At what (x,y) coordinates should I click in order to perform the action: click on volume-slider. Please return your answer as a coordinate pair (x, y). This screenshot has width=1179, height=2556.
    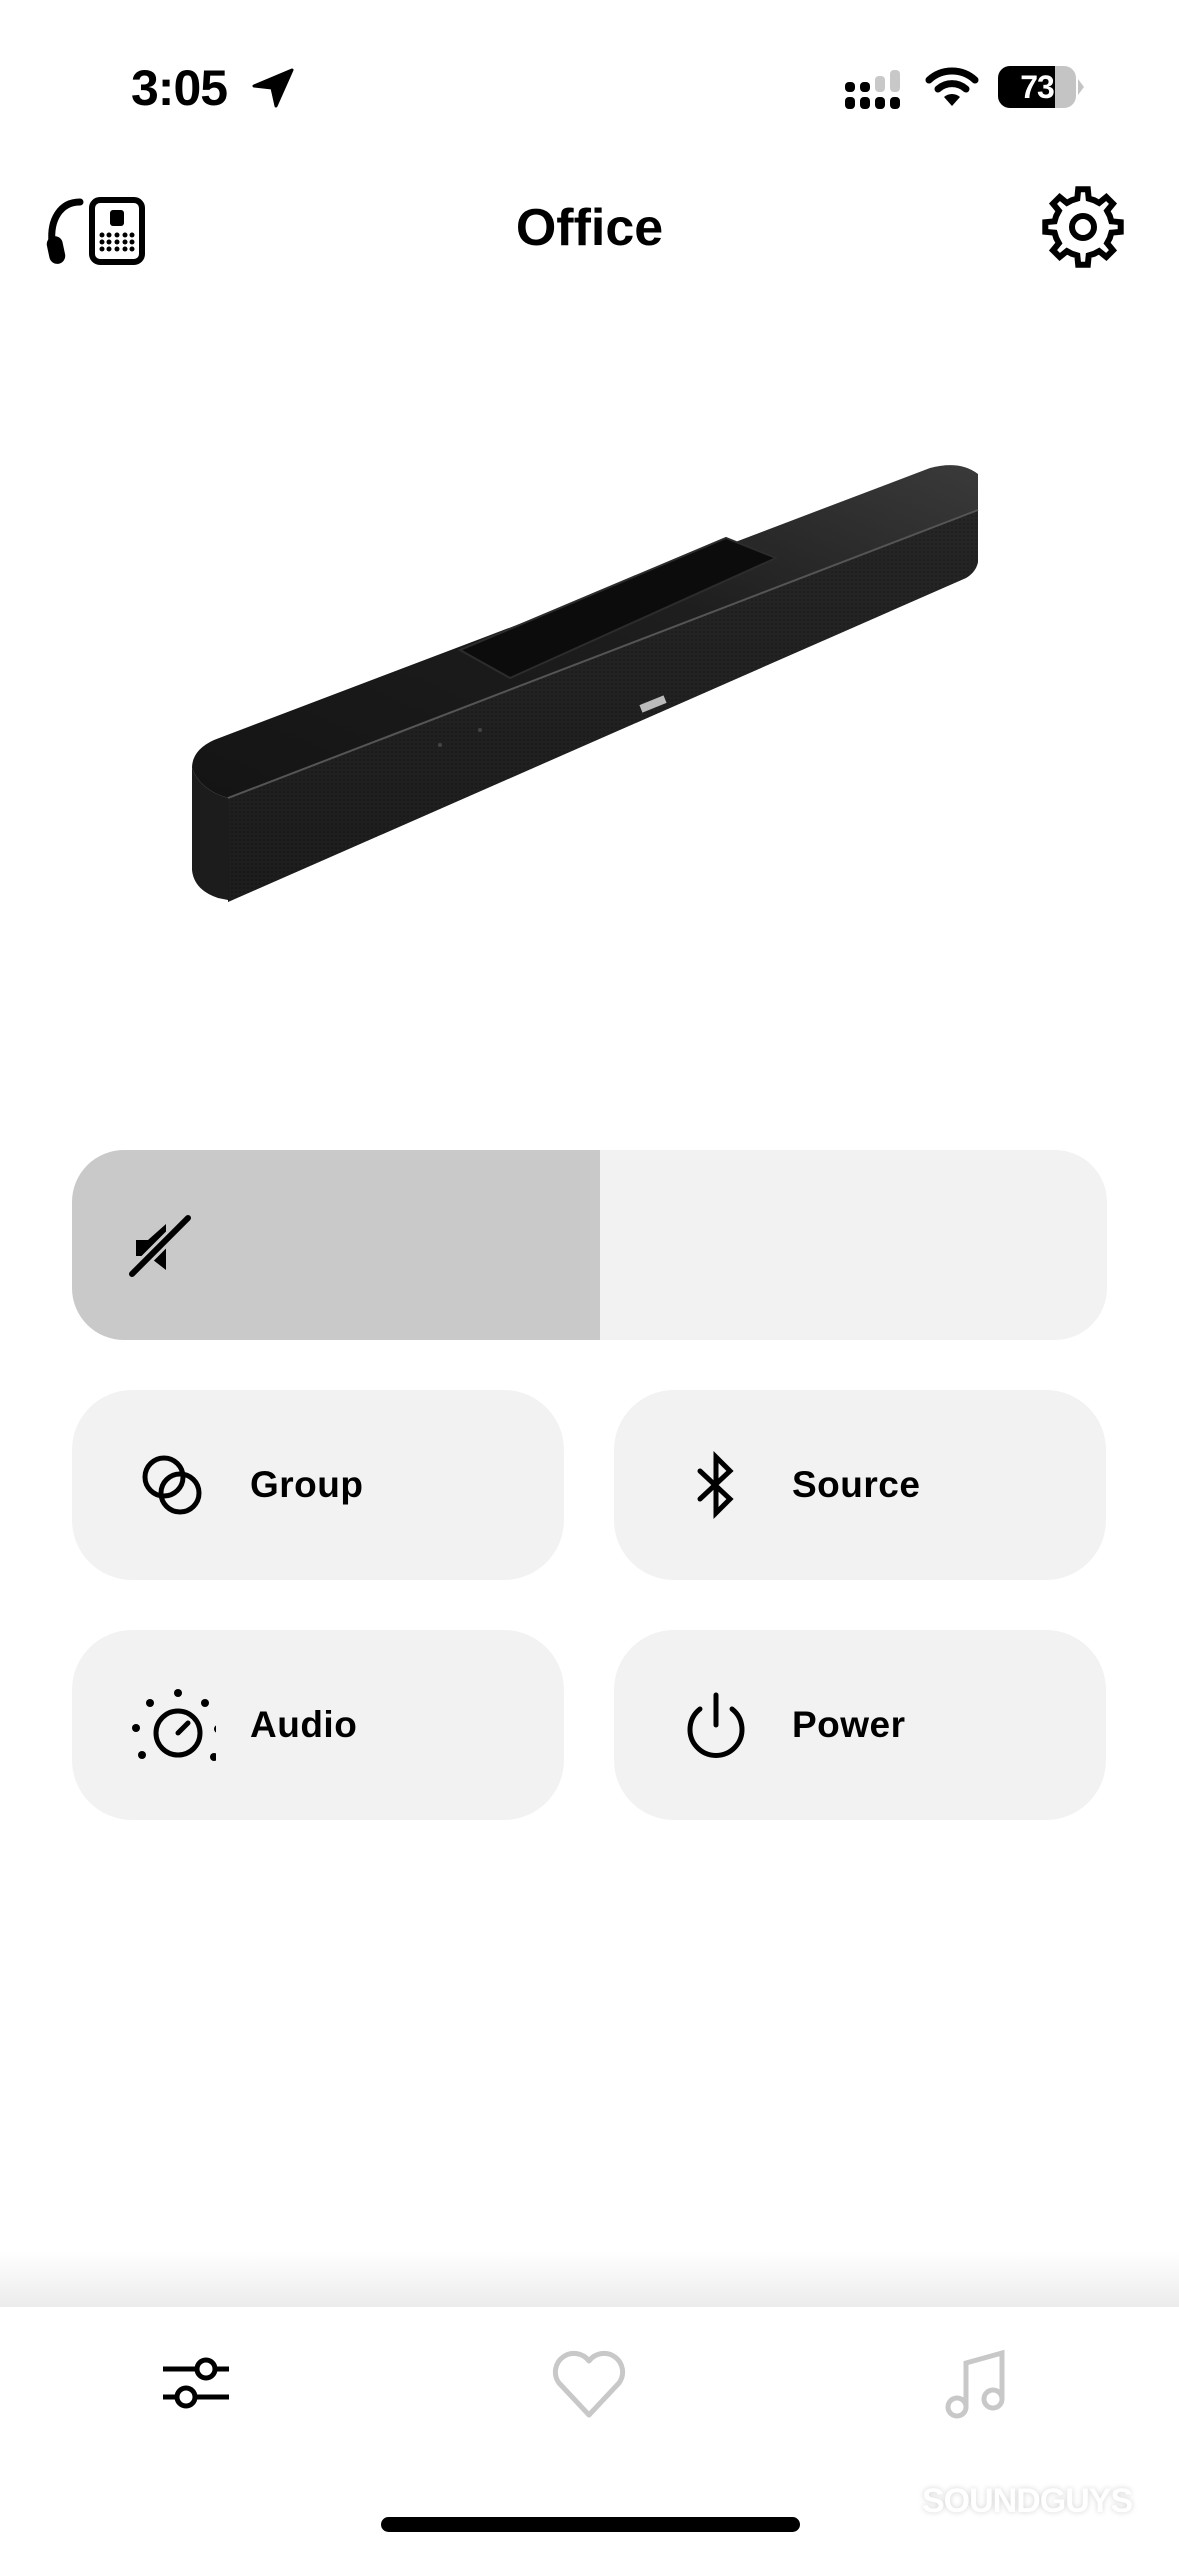
    Looking at the image, I should click on (589, 1245).